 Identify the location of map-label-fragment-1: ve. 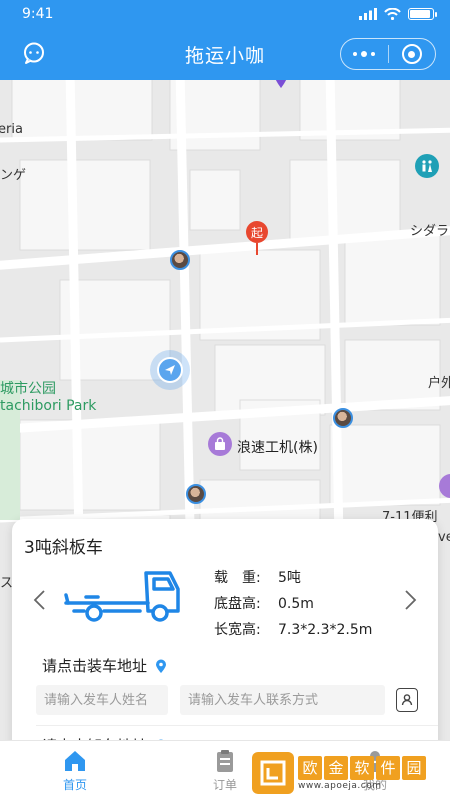
(444, 537).